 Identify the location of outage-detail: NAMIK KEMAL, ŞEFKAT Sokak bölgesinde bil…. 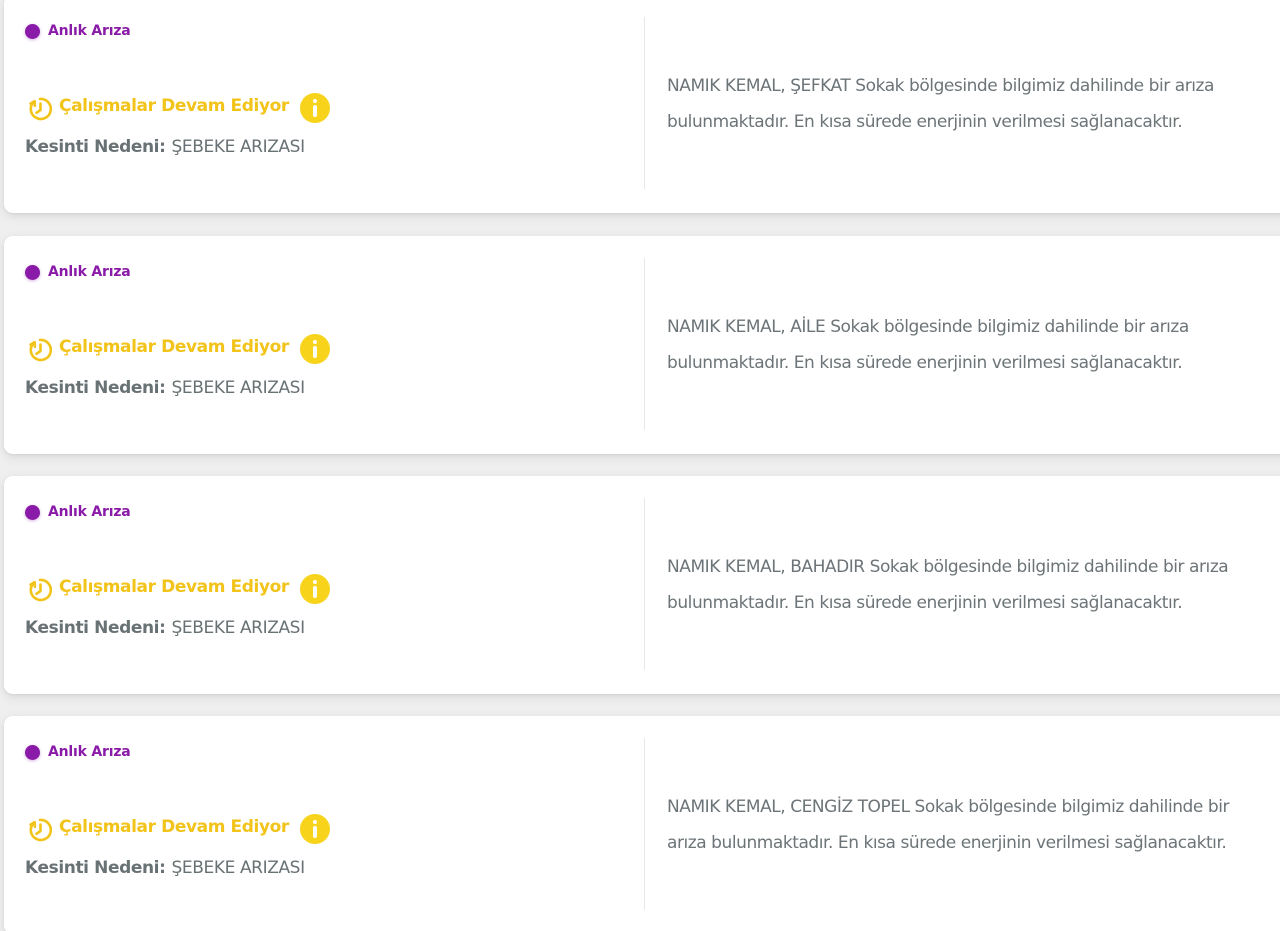
(967, 106).